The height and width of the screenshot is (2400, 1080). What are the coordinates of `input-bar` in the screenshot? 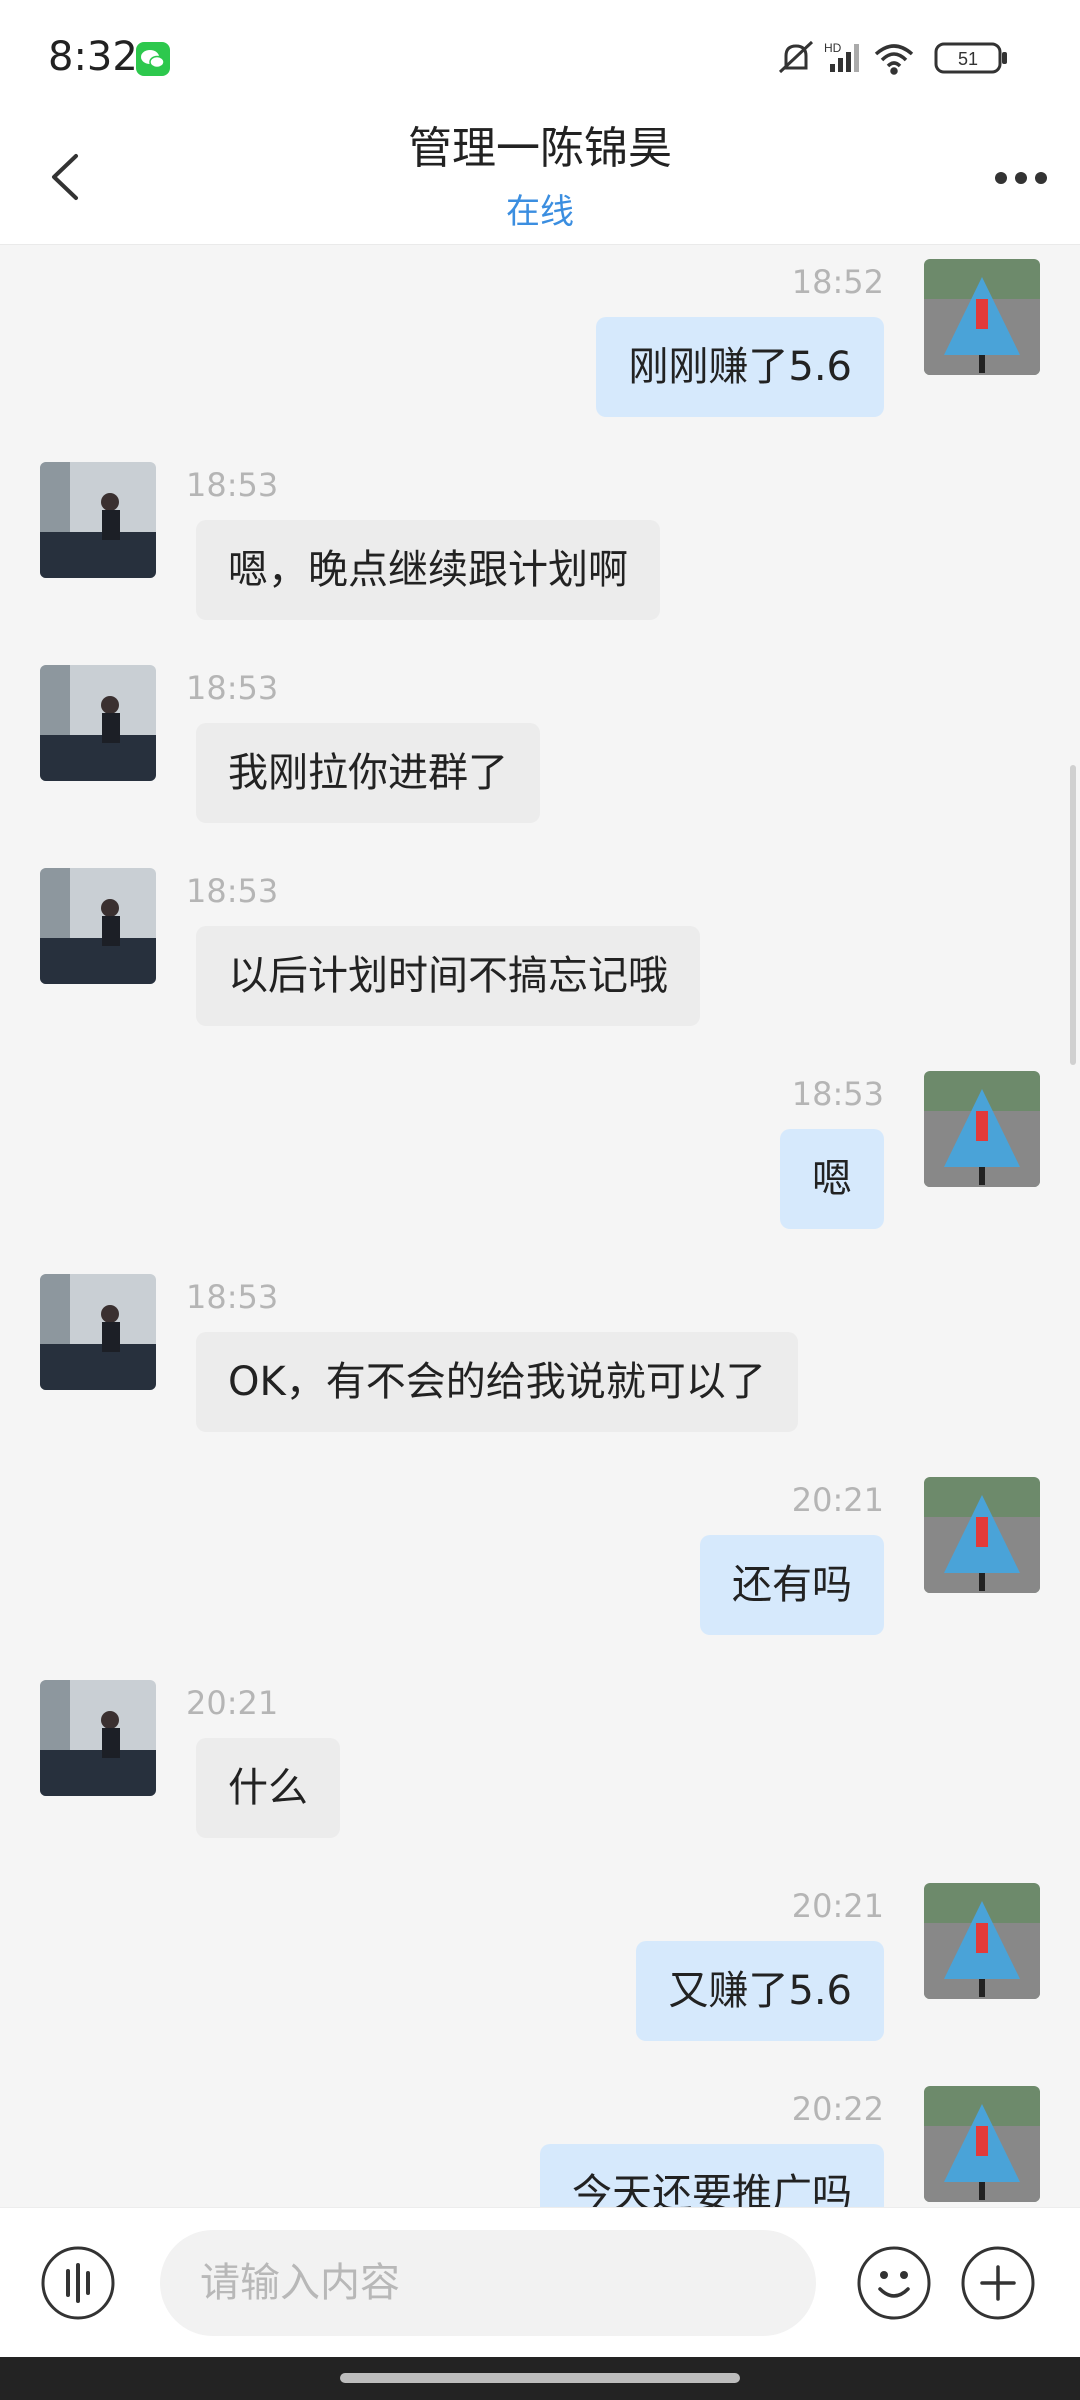 It's located at (540, 2282).